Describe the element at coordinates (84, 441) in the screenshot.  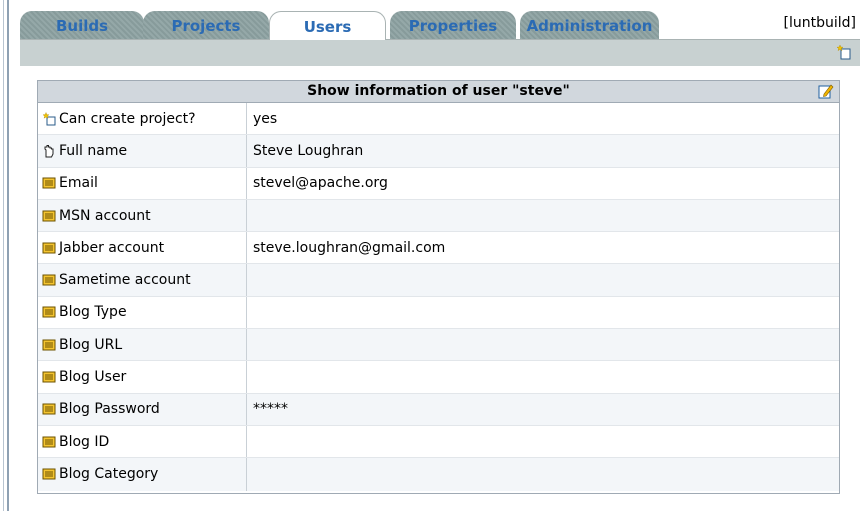
I see `row-label: Blog ID` at that location.